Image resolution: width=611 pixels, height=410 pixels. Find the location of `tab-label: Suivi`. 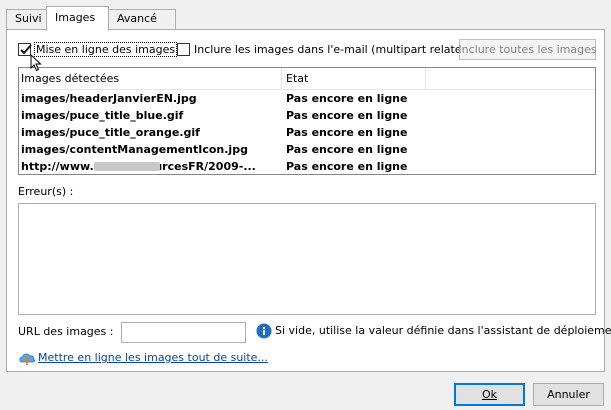

tab-label: Suivi is located at coordinates (28, 18).